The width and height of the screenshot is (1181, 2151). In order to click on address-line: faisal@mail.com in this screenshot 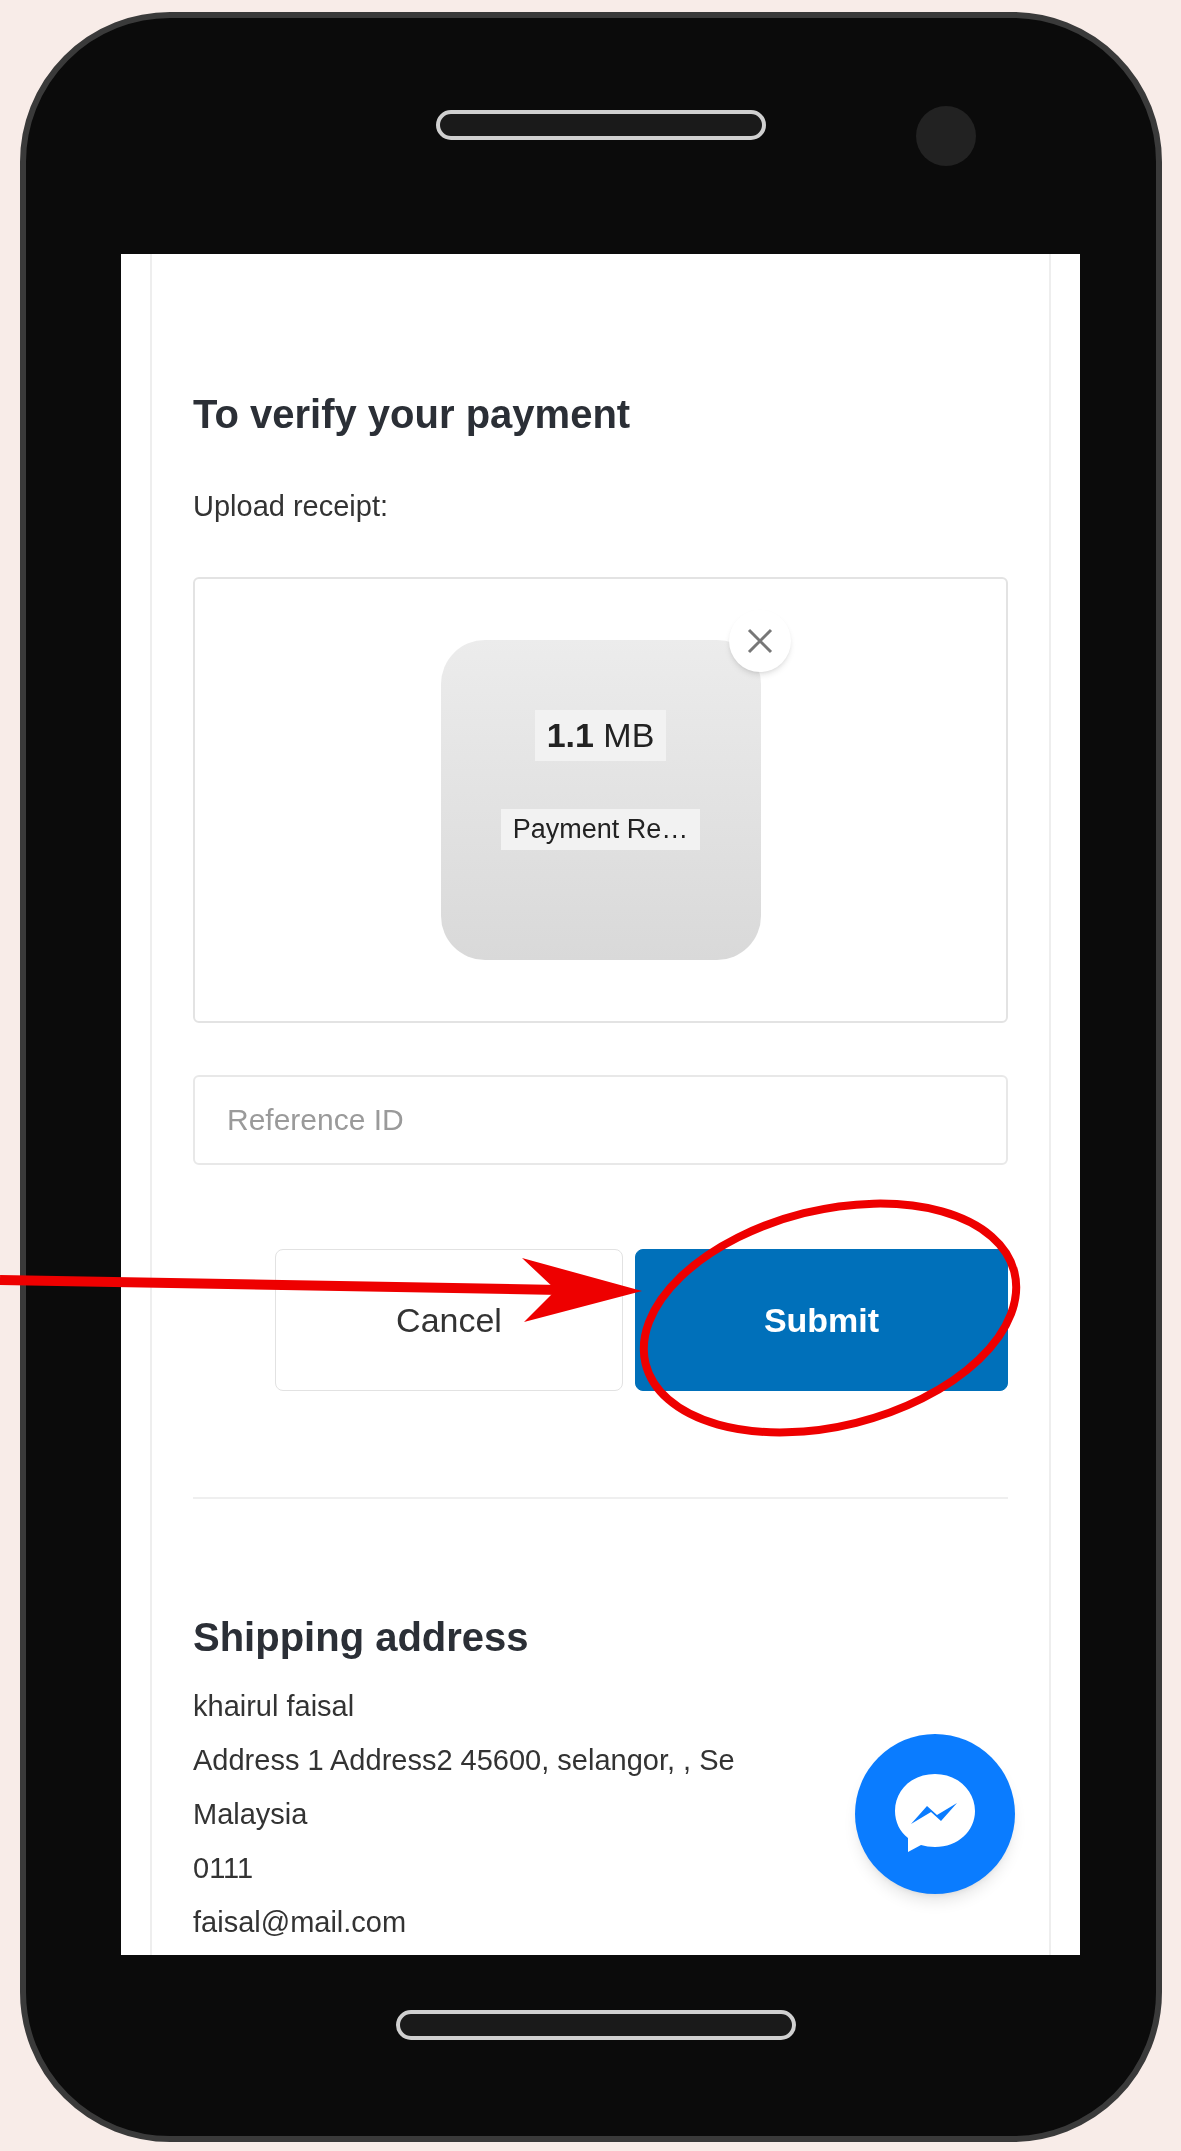, I will do `click(300, 1922)`.